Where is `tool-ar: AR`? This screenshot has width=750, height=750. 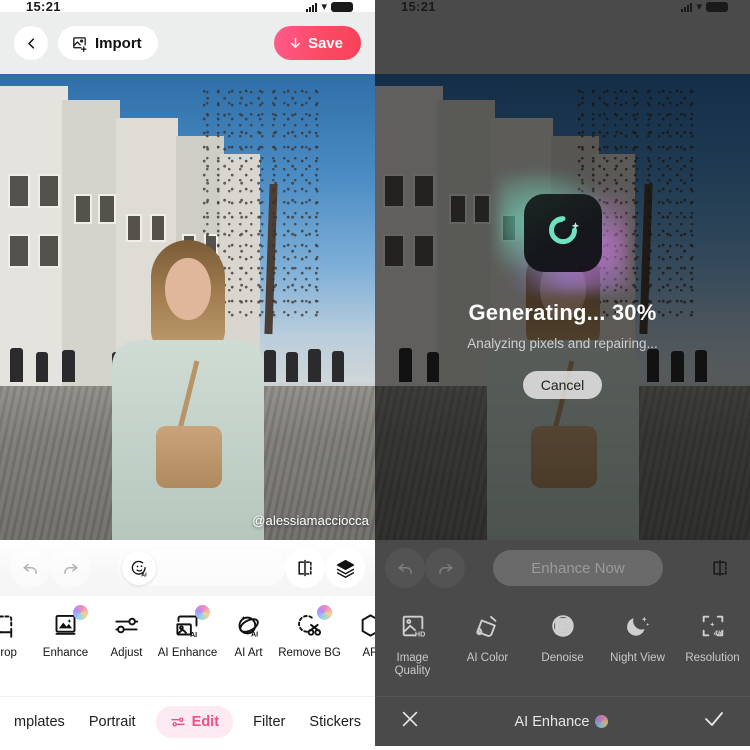 tool-ar: AR is located at coordinates (357, 635).